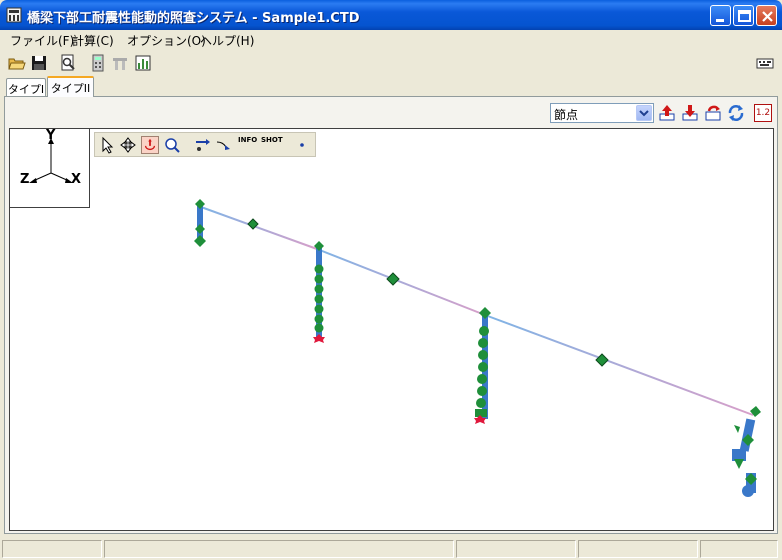 The image size is (782, 560). Describe the element at coordinates (736, 113) in the screenshot. I see `rotate-icon` at that location.